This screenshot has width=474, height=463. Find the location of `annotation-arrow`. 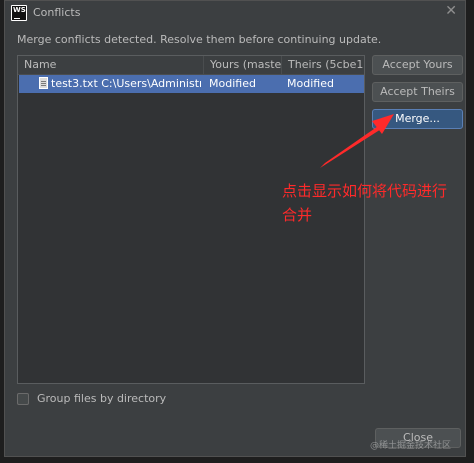

annotation-arrow is located at coordinates (357, 141).